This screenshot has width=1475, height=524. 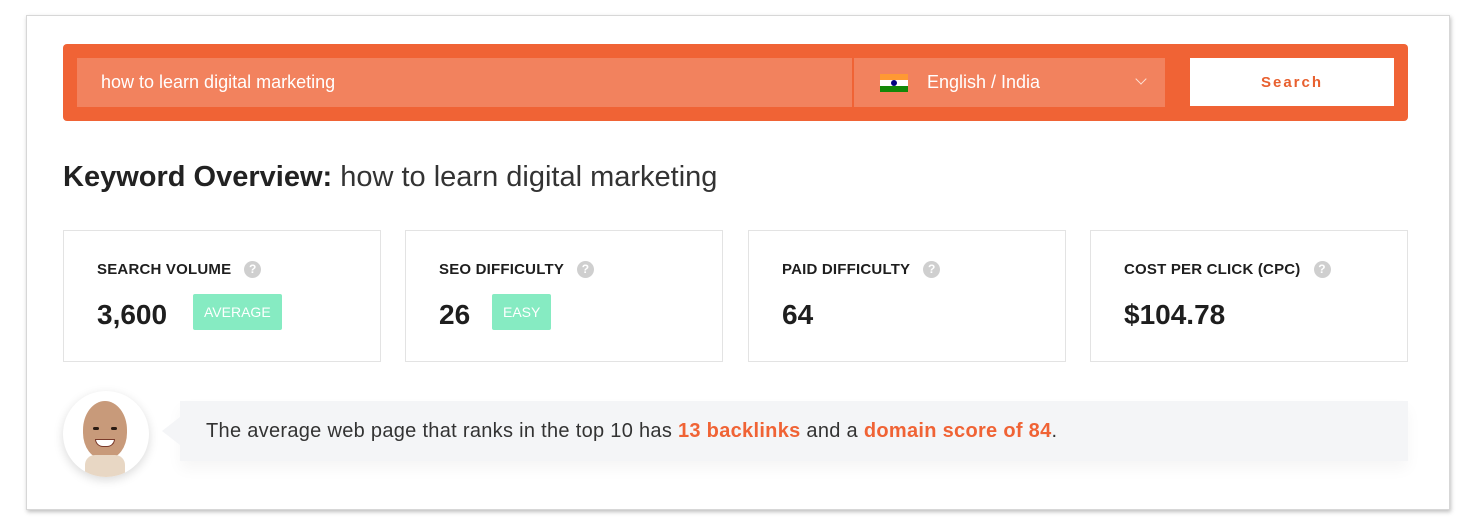 I want to click on metric-label: SEO DIFFICULTY, so click(x=502, y=269).